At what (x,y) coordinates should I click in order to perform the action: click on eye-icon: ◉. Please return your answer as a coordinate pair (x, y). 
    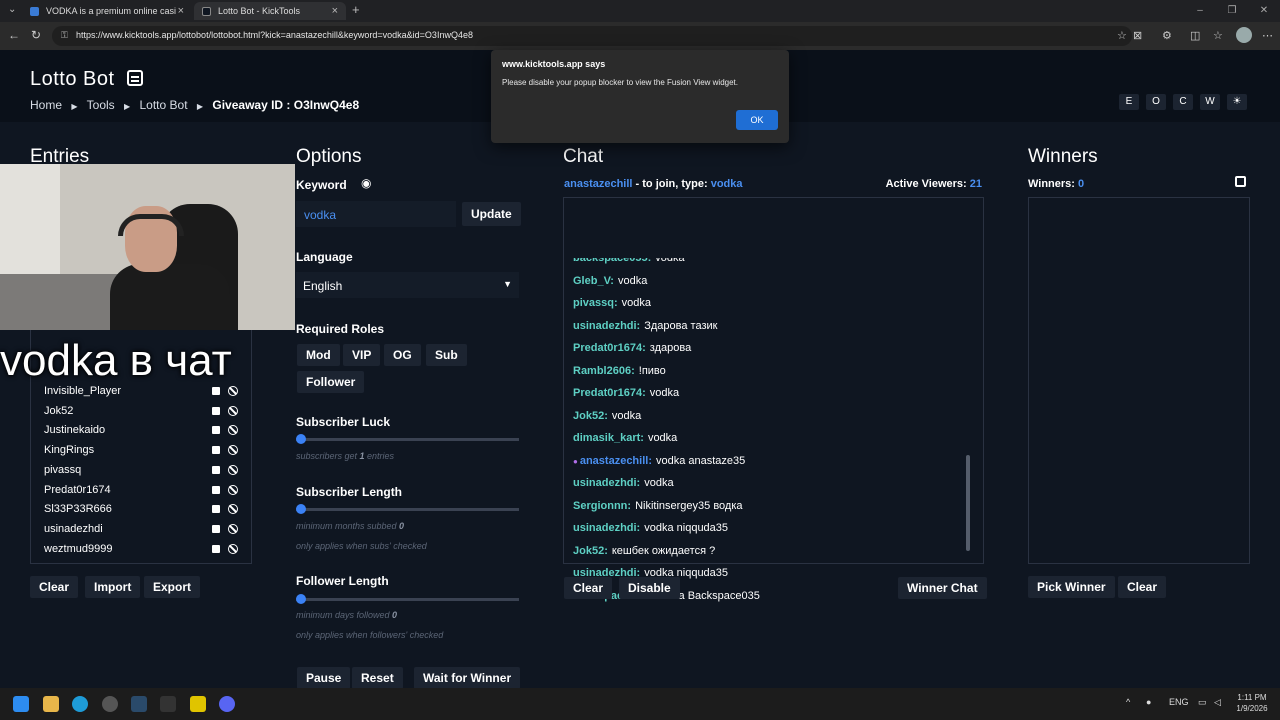
    Looking at the image, I should click on (366, 183).